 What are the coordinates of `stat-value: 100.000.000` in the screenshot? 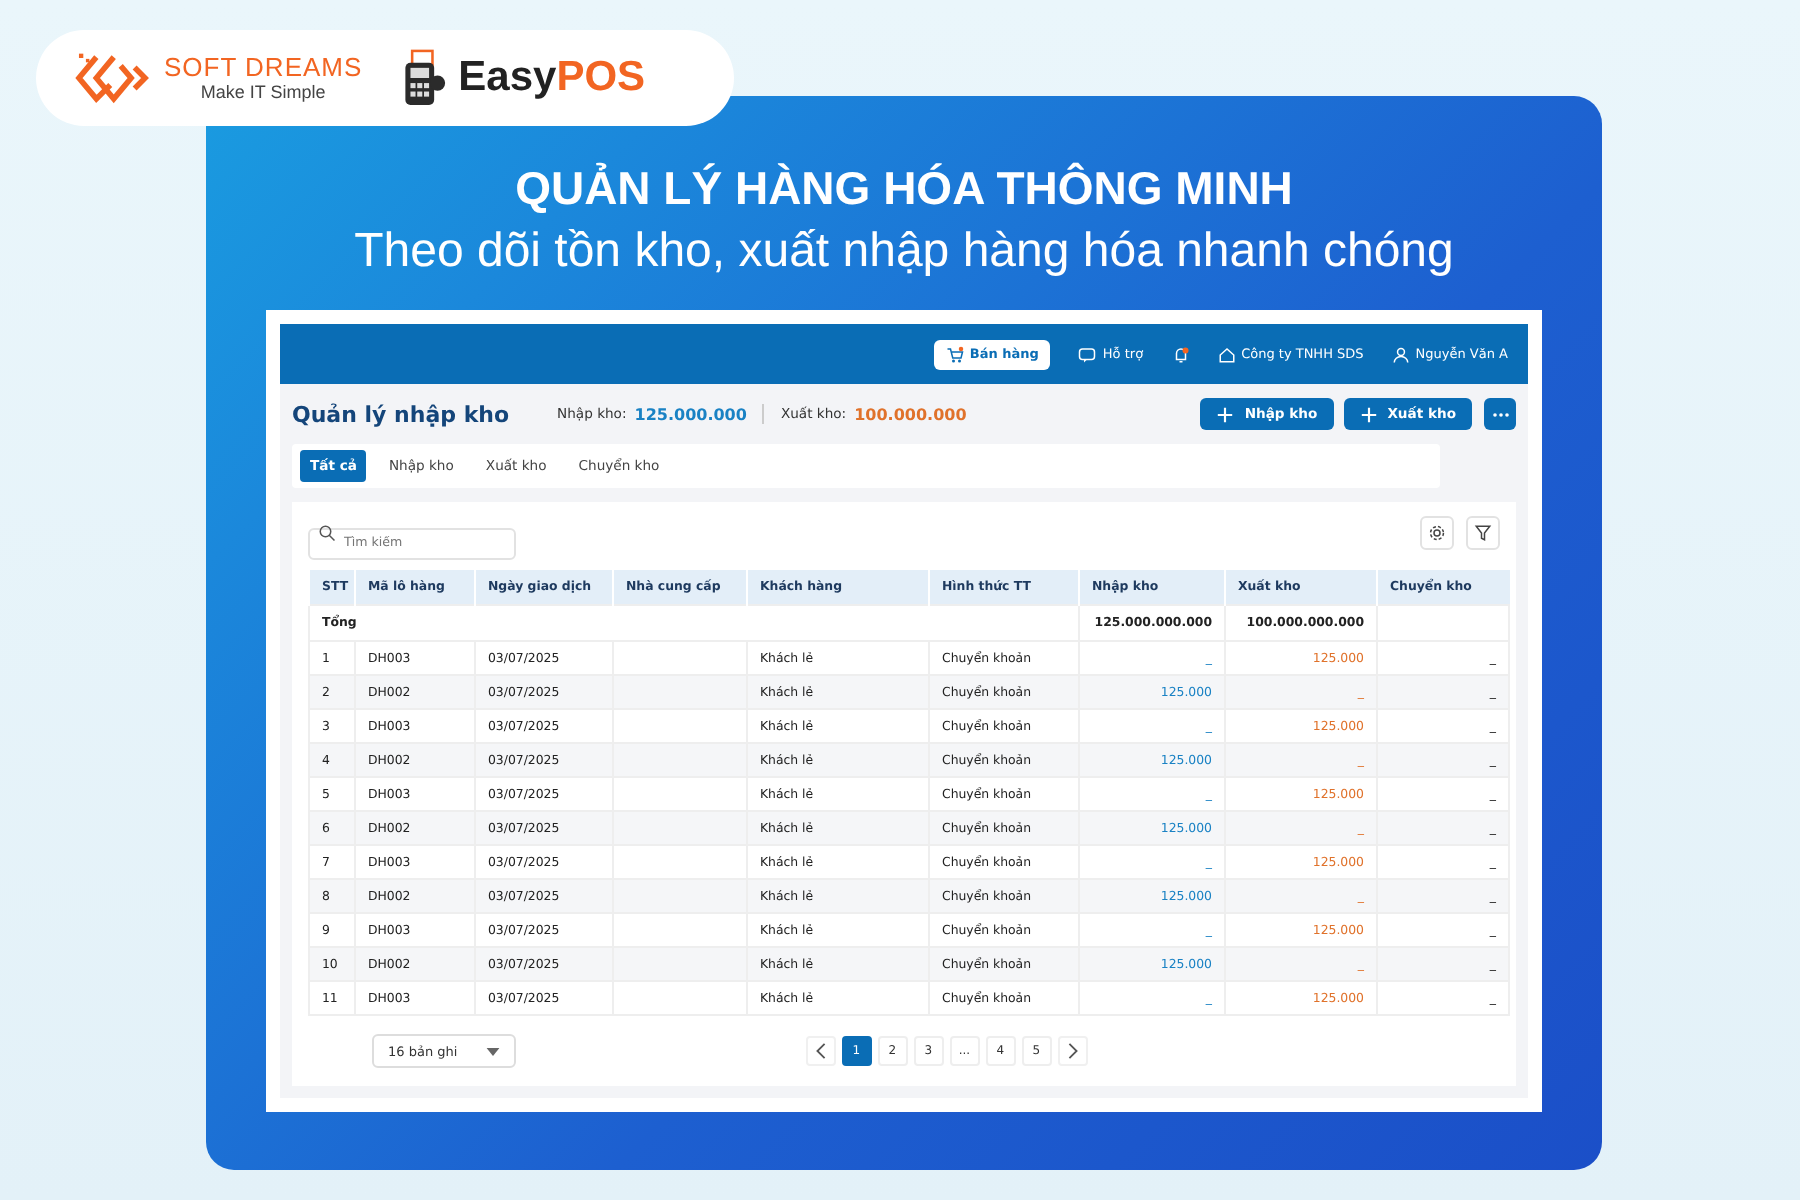 It's located at (910, 414).